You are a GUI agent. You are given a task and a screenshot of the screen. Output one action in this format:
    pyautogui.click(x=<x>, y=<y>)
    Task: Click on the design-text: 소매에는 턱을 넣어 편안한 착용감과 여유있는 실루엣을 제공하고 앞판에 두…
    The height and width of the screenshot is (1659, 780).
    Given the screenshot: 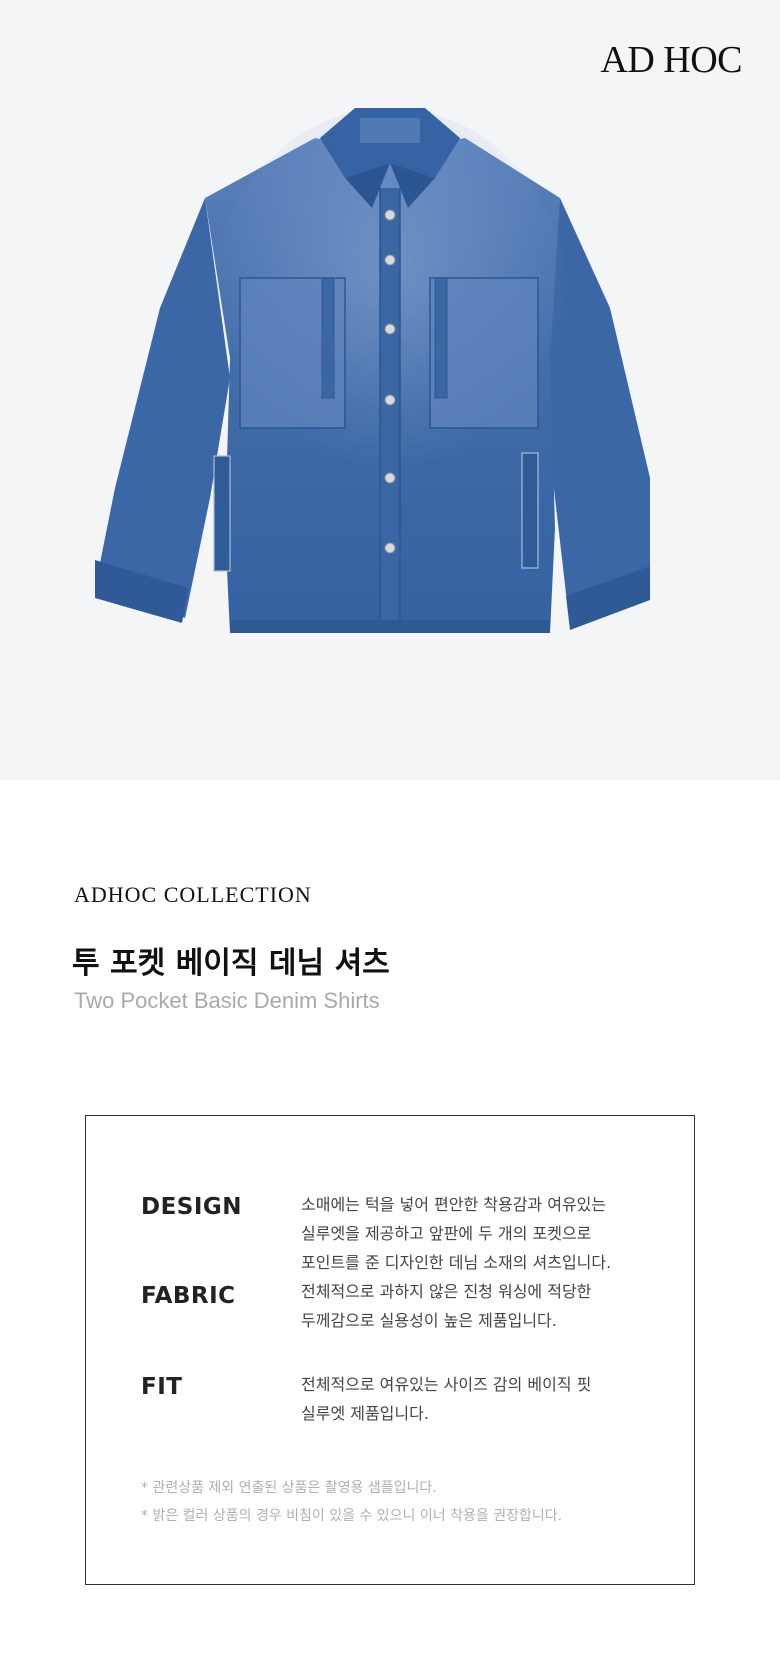 What is the action you would take?
    pyautogui.click(x=456, y=1233)
    